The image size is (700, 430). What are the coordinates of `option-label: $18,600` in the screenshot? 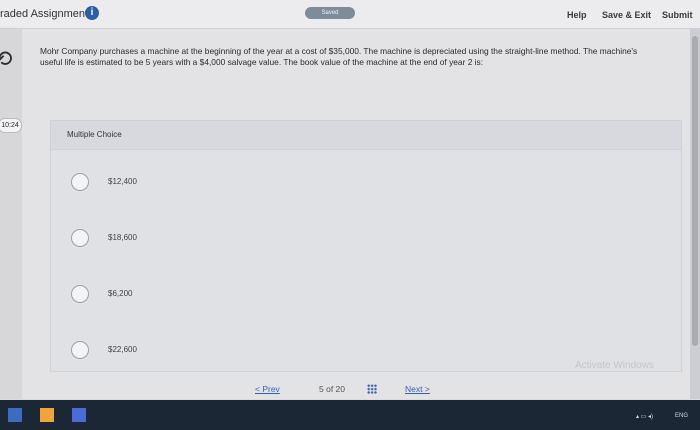 It's located at (122, 237).